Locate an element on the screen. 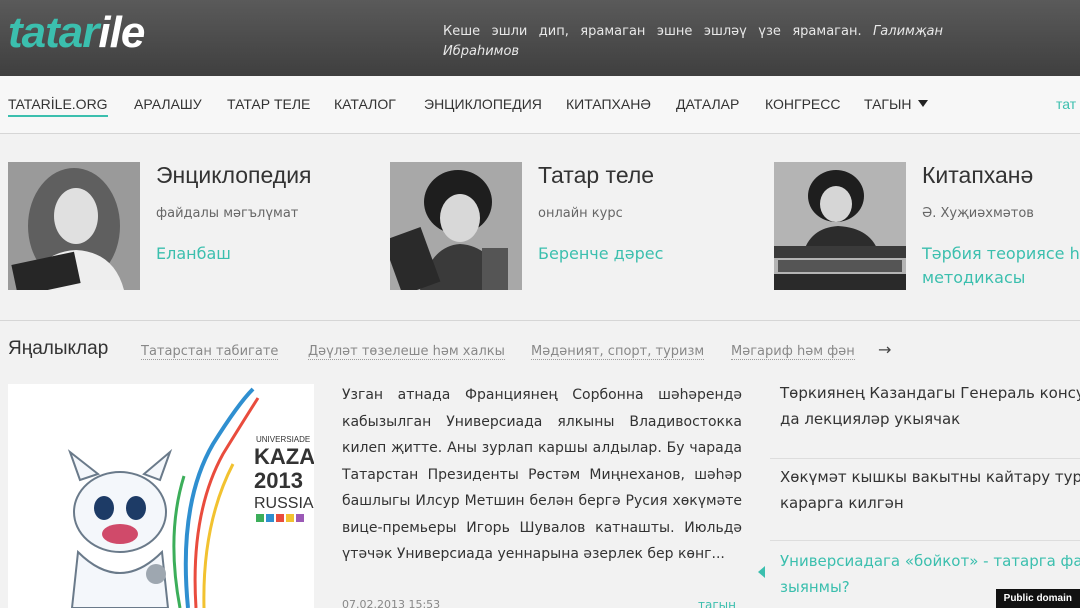 The width and height of the screenshot is (1080, 608). feature-card-tatar-language: Татар теле онлайн курс Беренче дәрес is located at coordinates (580, 232).